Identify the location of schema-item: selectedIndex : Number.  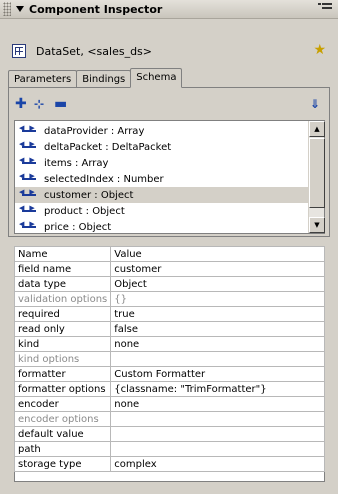
(162, 179).